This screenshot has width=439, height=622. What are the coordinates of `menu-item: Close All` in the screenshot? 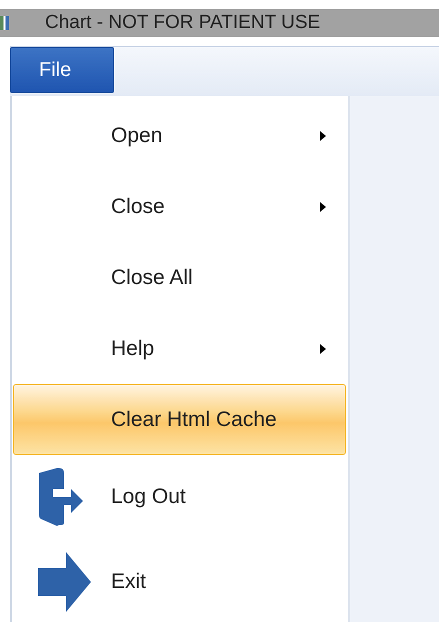 It's located at (179, 278).